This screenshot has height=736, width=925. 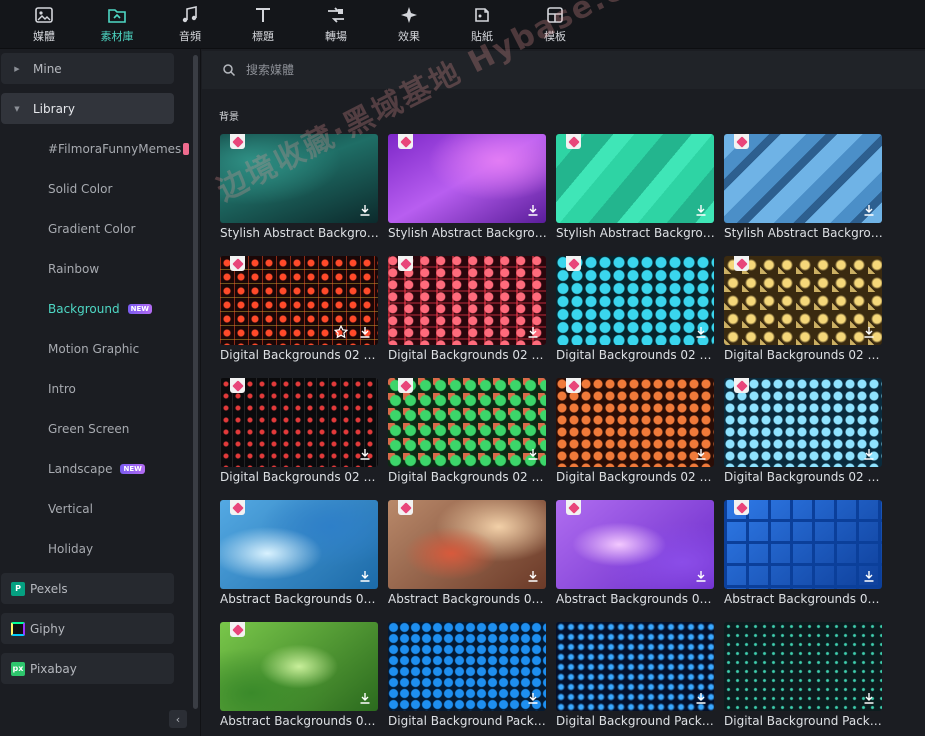 I want to click on media-title: Stylish Abstract Backgrounds 01, so click(x=300, y=233).